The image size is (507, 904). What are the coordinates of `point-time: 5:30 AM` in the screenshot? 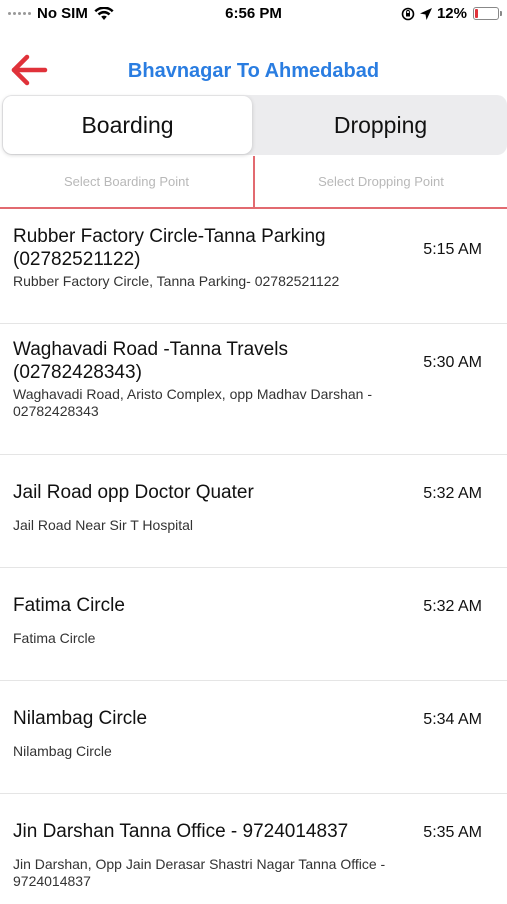 It's located at (452, 362).